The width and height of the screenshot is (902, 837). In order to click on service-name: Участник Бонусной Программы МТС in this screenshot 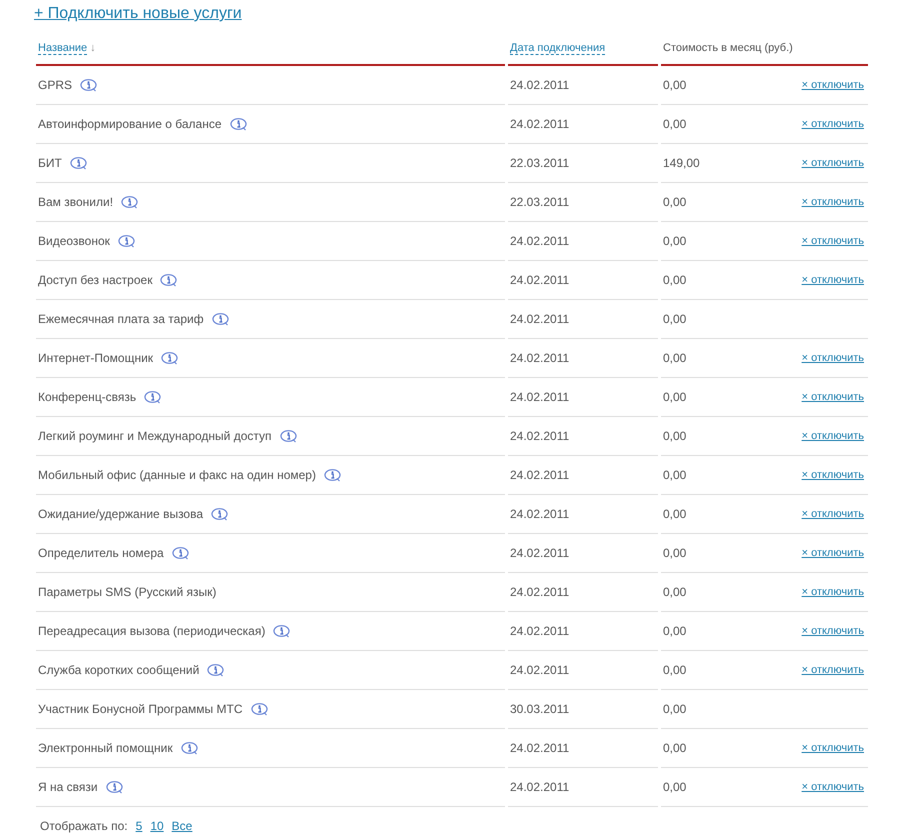, I will do `click(140, 709)`.